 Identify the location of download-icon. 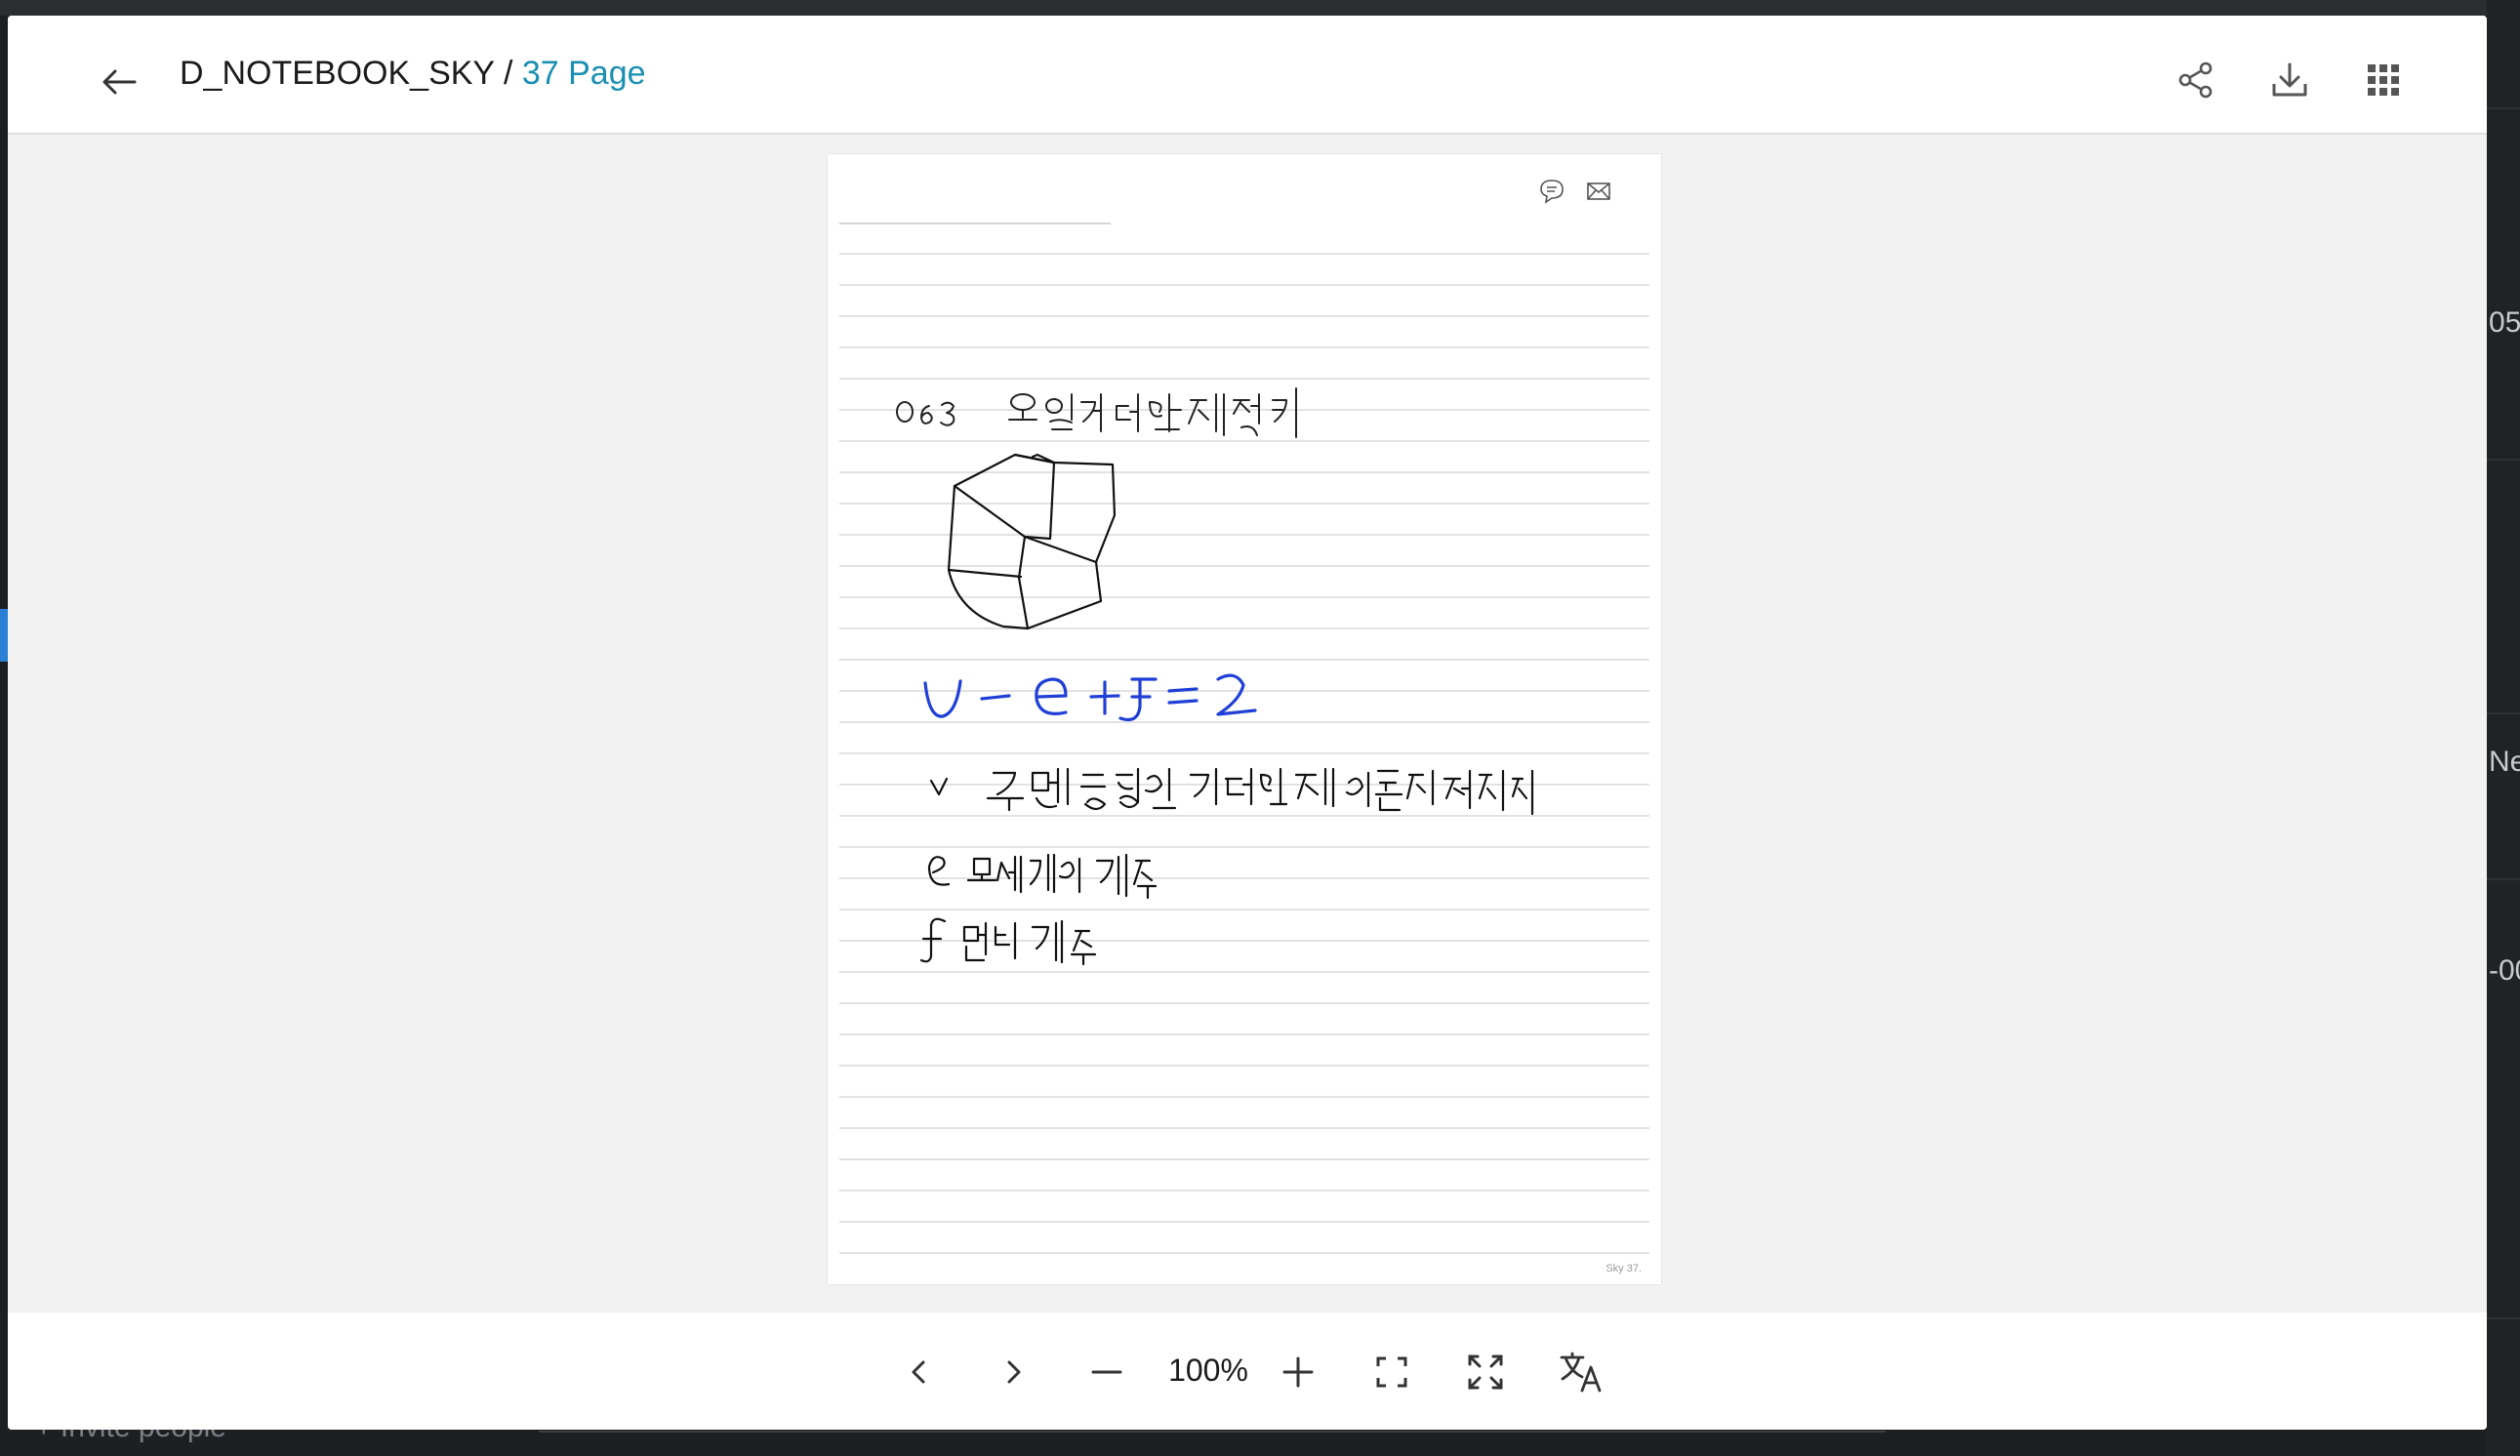
(2289, 79).